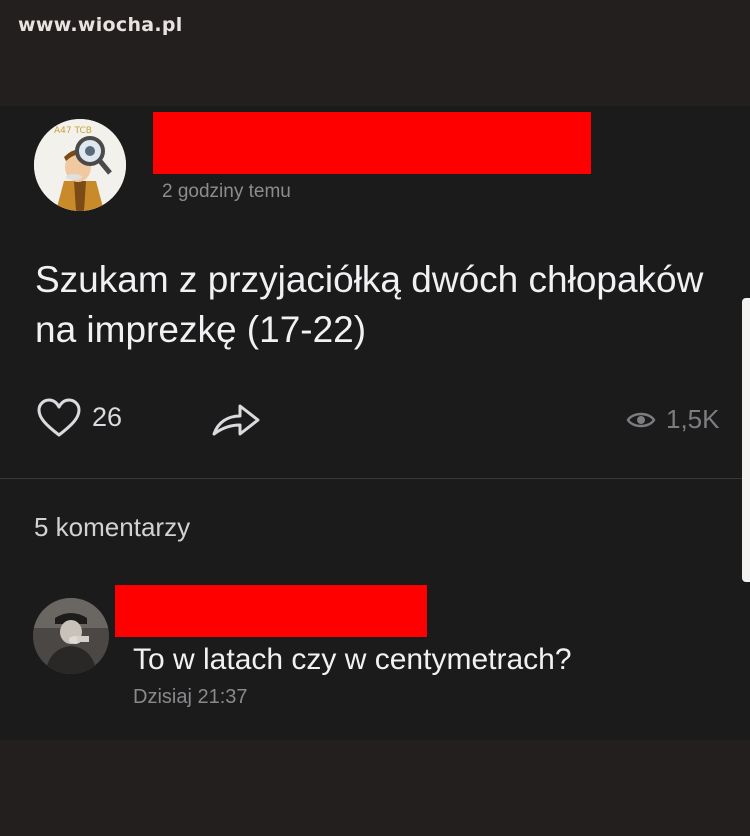 The height and width of the screenshot is (836, 750). Describe the element at coordinates (190, 697) in the screenshot. I see `comment-time: Dzisiaj 21:37` at that location.